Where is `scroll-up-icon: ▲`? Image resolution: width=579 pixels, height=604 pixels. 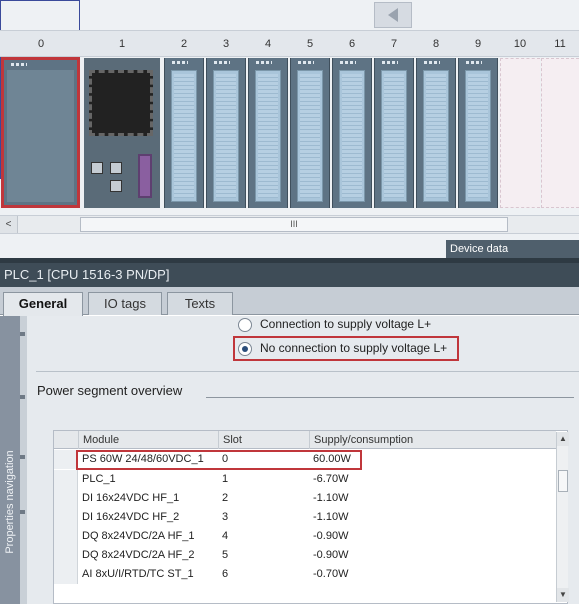 scroll-up-icon: ▲ is located at coordinates (563, 439).